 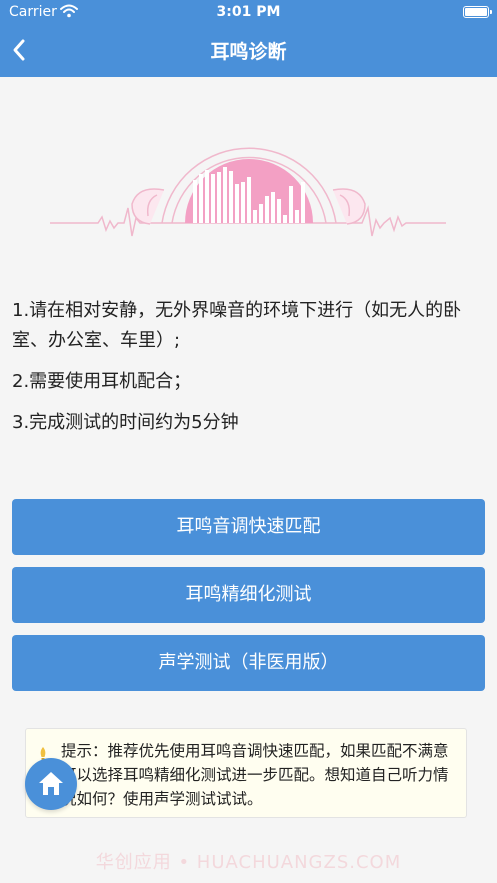 I want to click on home-button, so click(x=51, y=784).